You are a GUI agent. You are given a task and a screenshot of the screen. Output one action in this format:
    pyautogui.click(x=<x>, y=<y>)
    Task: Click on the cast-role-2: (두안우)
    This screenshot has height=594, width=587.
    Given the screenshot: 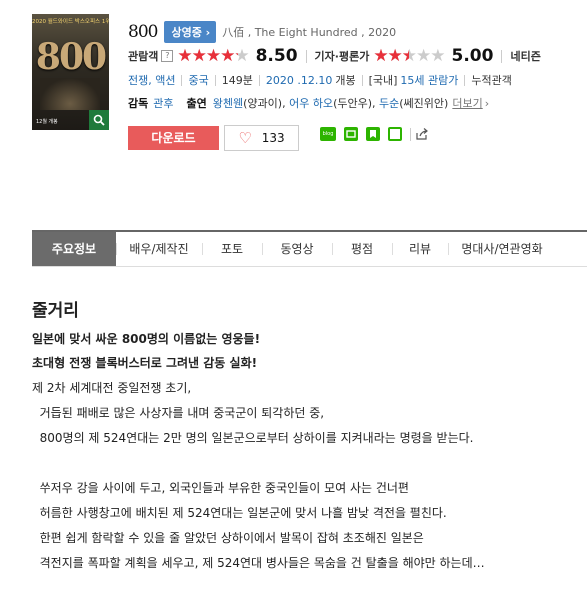 What is the action you would take?
    pyautogui.click(x=353, y=103)
    